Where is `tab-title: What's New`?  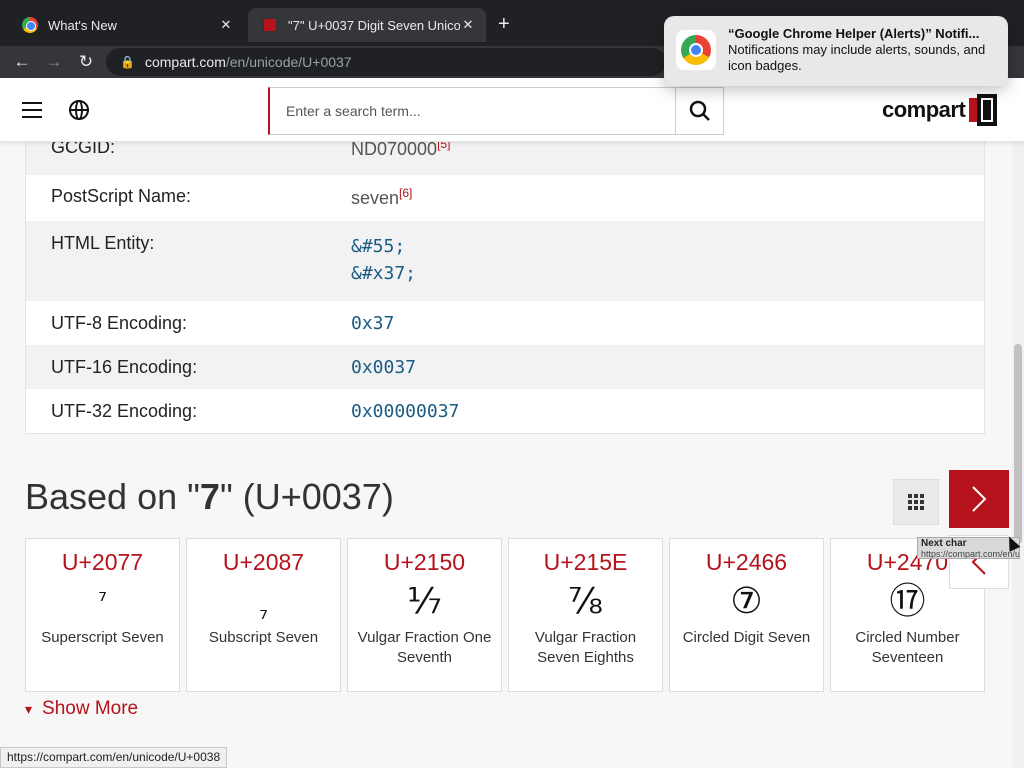 tab-title: What's New is located at coordinates (82, 25).